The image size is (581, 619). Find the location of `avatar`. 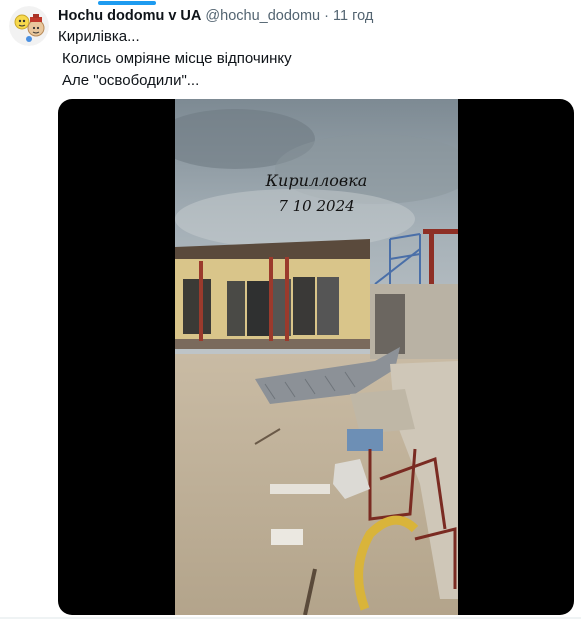

avatar is located at coordinates (29, 26).